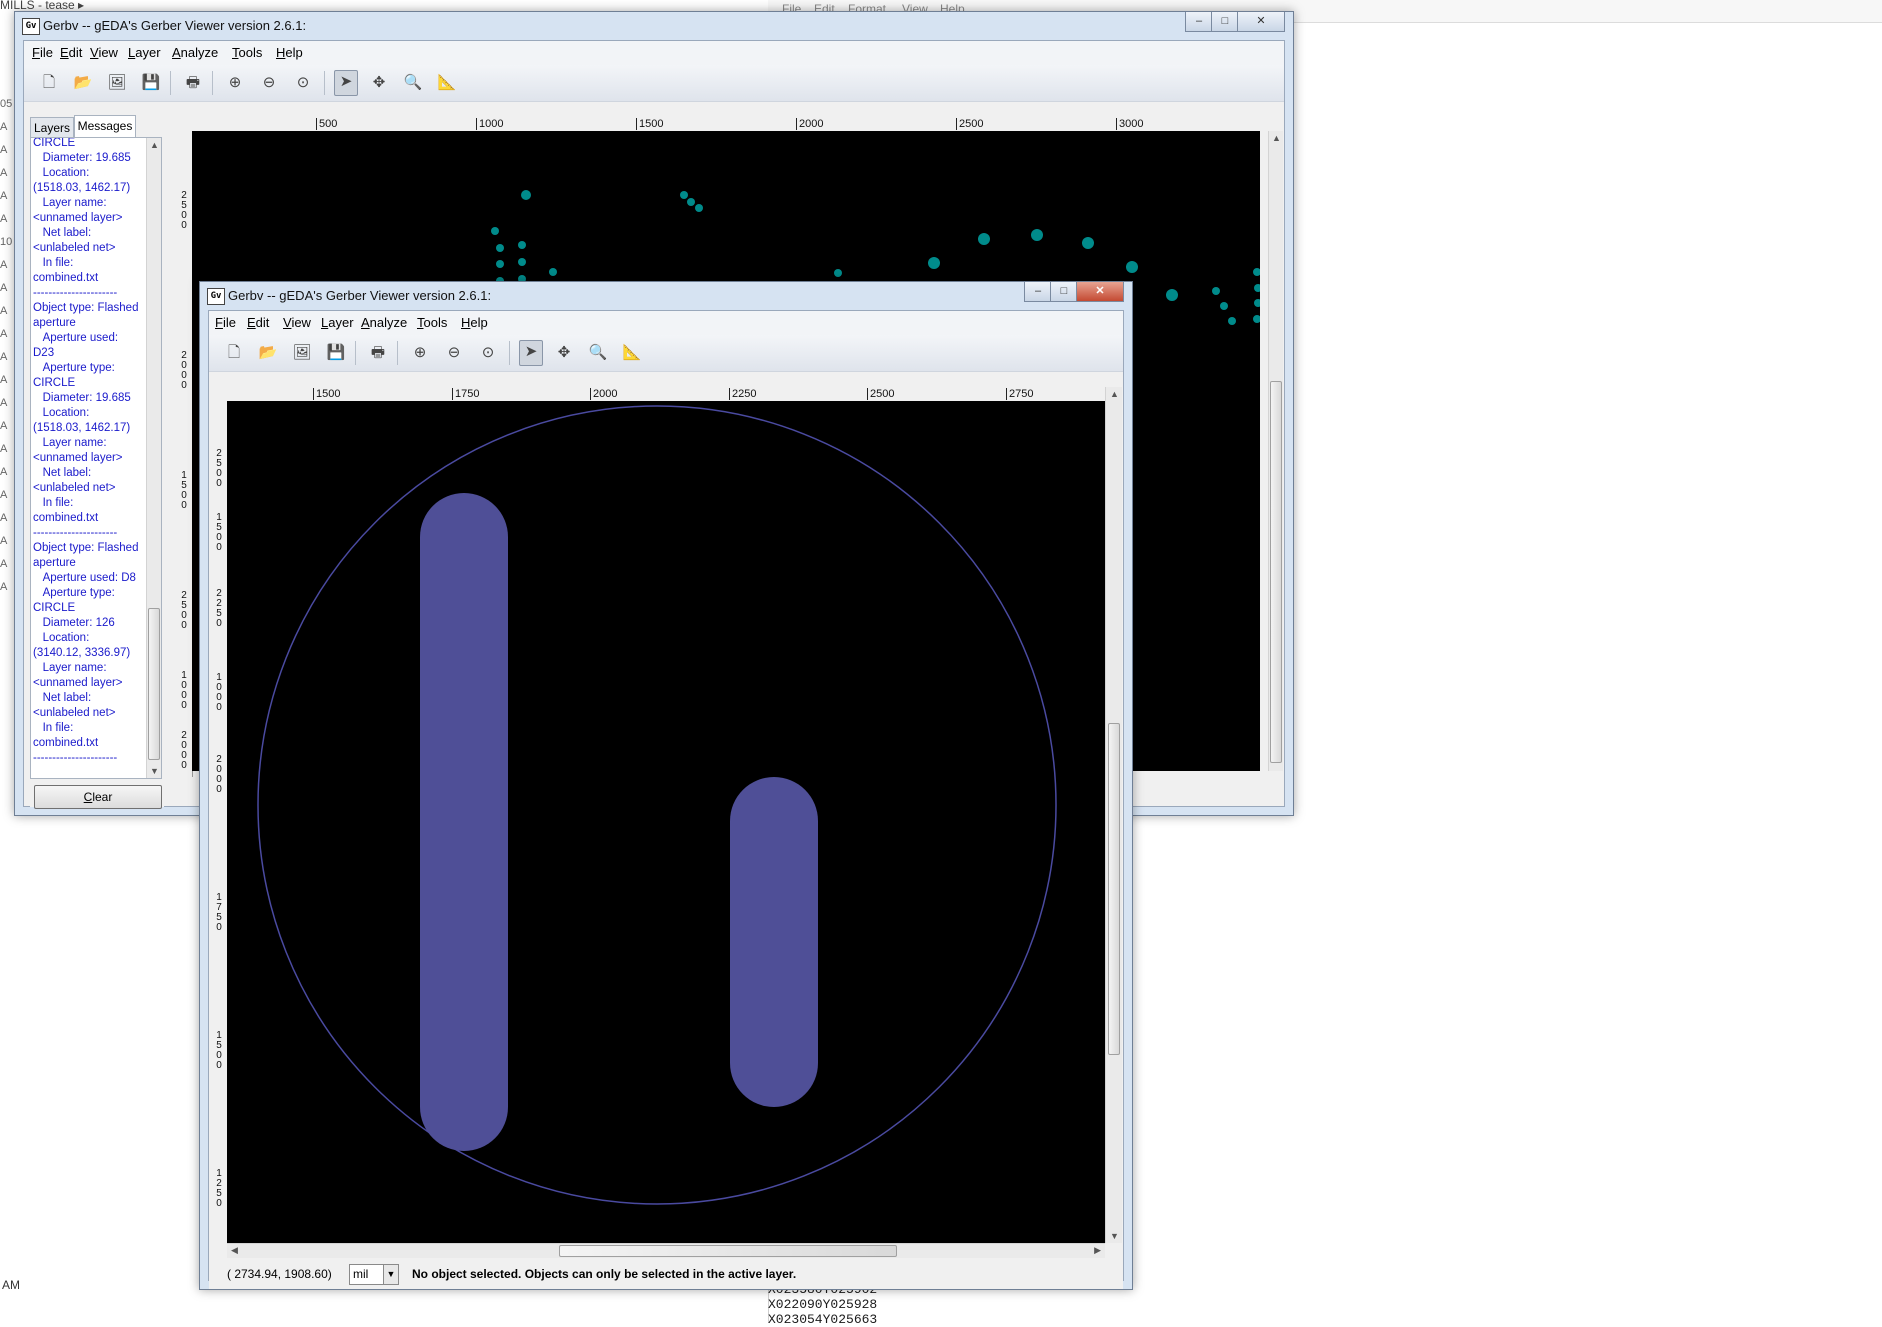 Image resolution: width=1882 pixels, height=1327 pixels. Describe the element at coordinates (1097, 1250) in the screenshot. I see `scroll-right-arrow-icon: ▶` at that location.